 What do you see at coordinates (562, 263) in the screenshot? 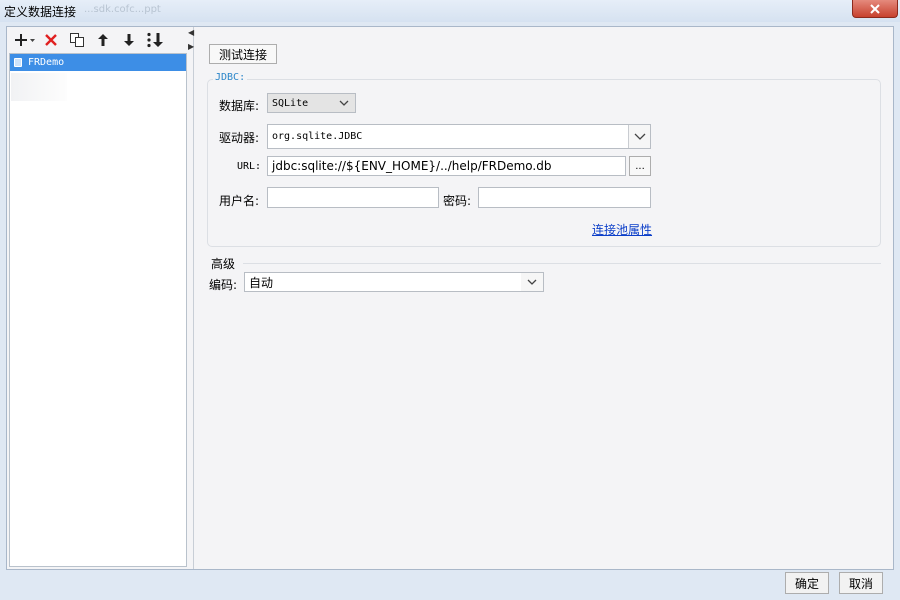
I see `advanced-divider` at bounding box center [562, 263].